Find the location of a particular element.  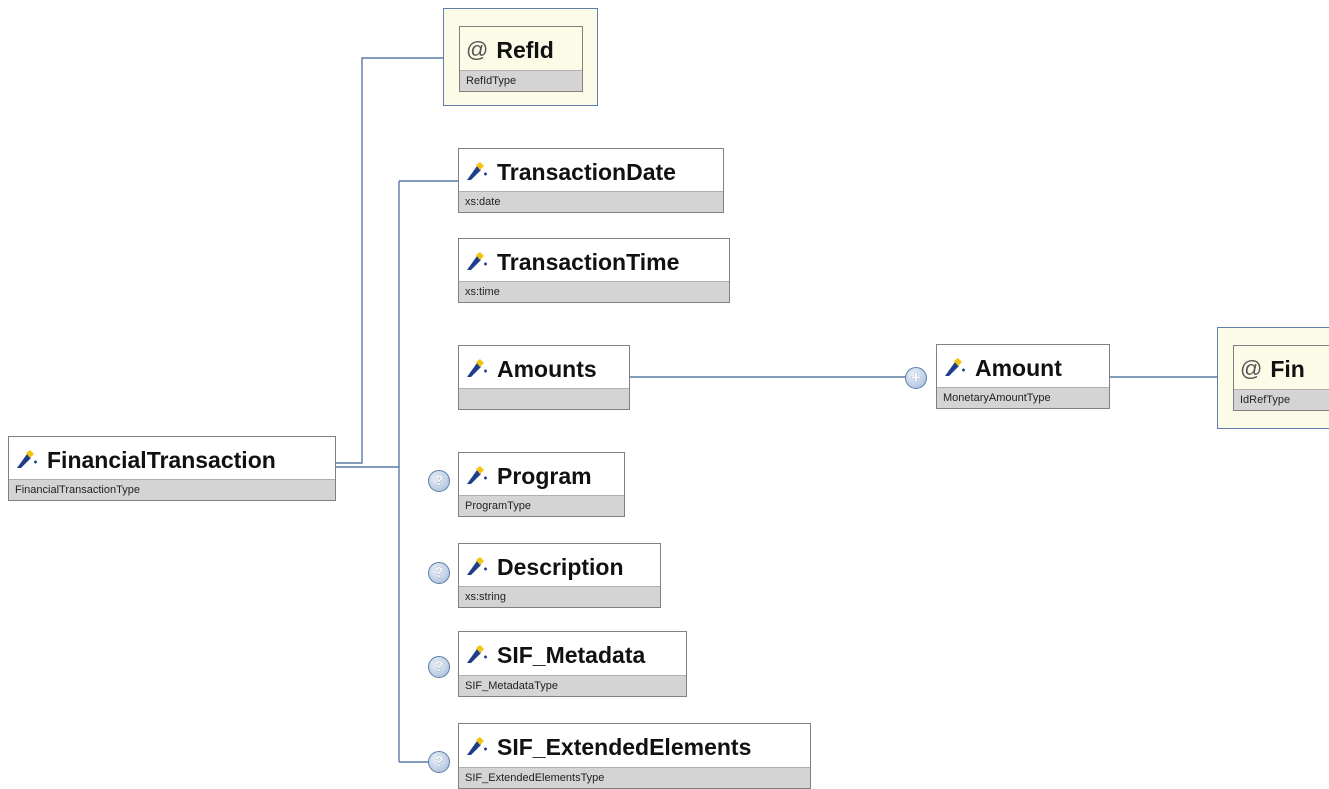

amount-element-box: Amount MonetaryAmountType is located at coordinates (1023, 376).